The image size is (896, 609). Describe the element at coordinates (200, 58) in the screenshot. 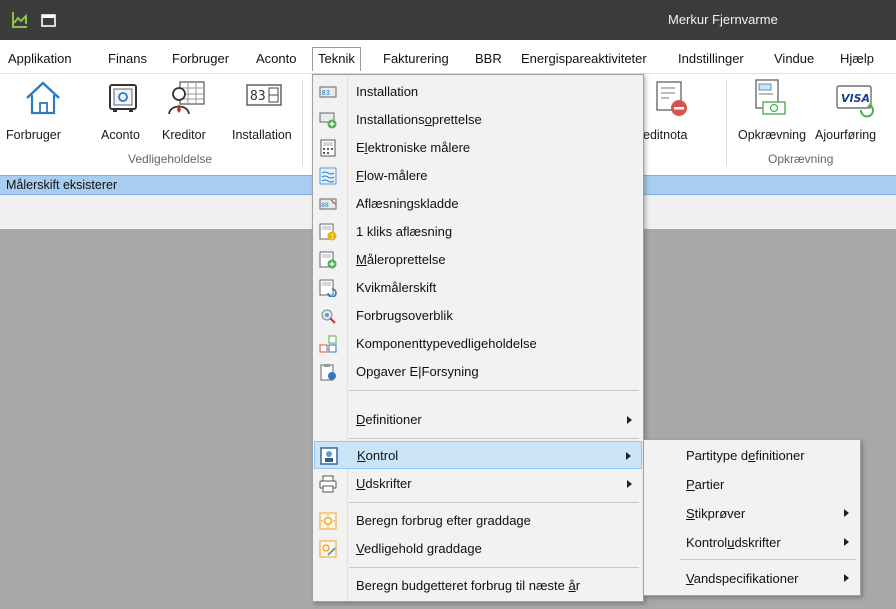

I see `menu-forbruger: Forbruger` at that location.